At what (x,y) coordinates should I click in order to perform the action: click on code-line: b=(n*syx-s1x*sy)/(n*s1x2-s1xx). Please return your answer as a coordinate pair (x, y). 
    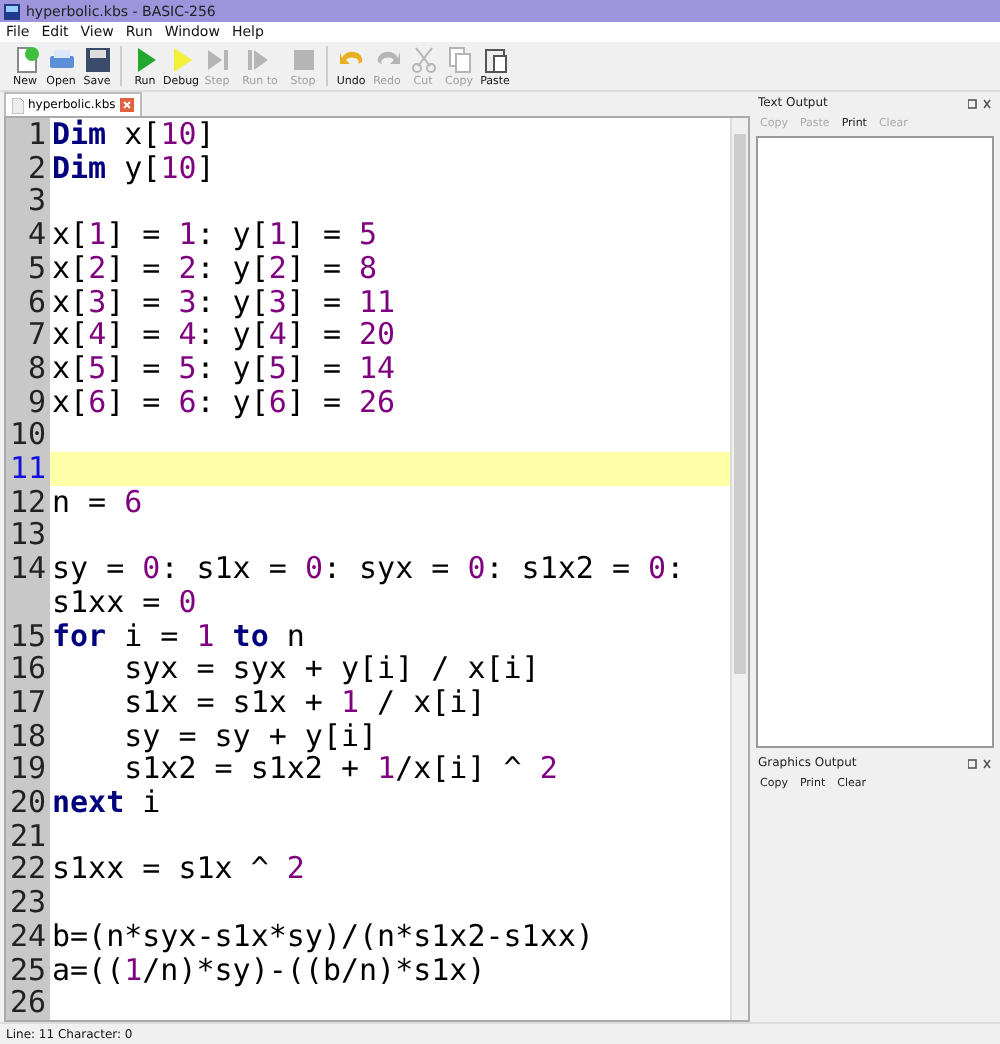
    Looking at the image, I should click on (323, 936).